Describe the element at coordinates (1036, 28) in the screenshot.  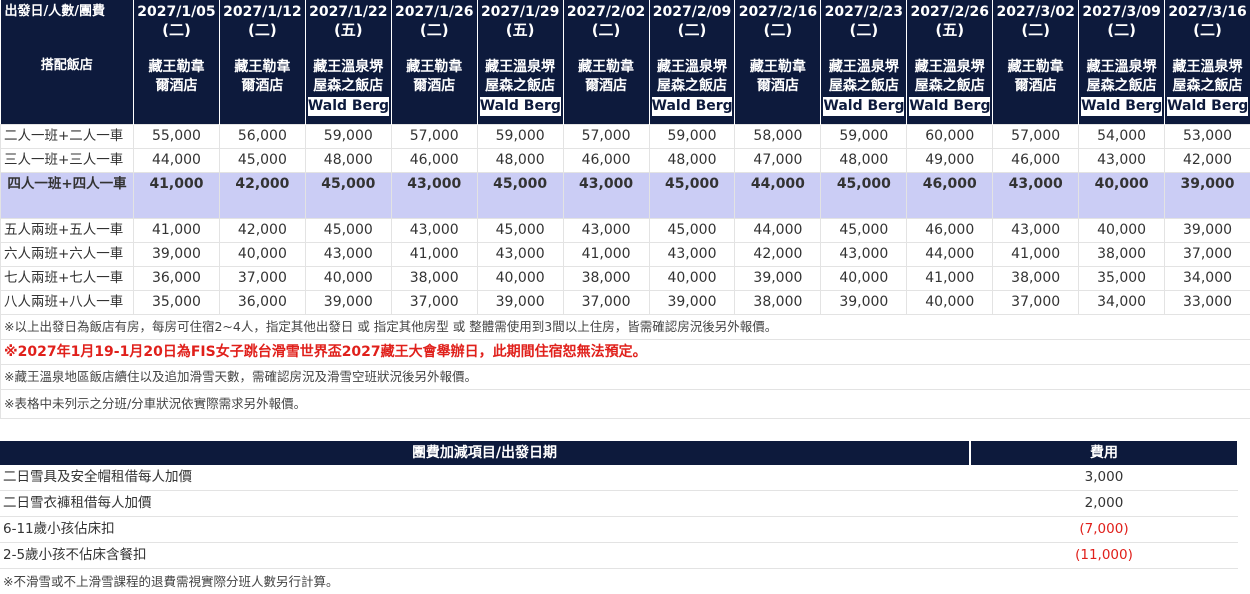
I see `date-header-cell: 2027/3/02(二)` at that location.